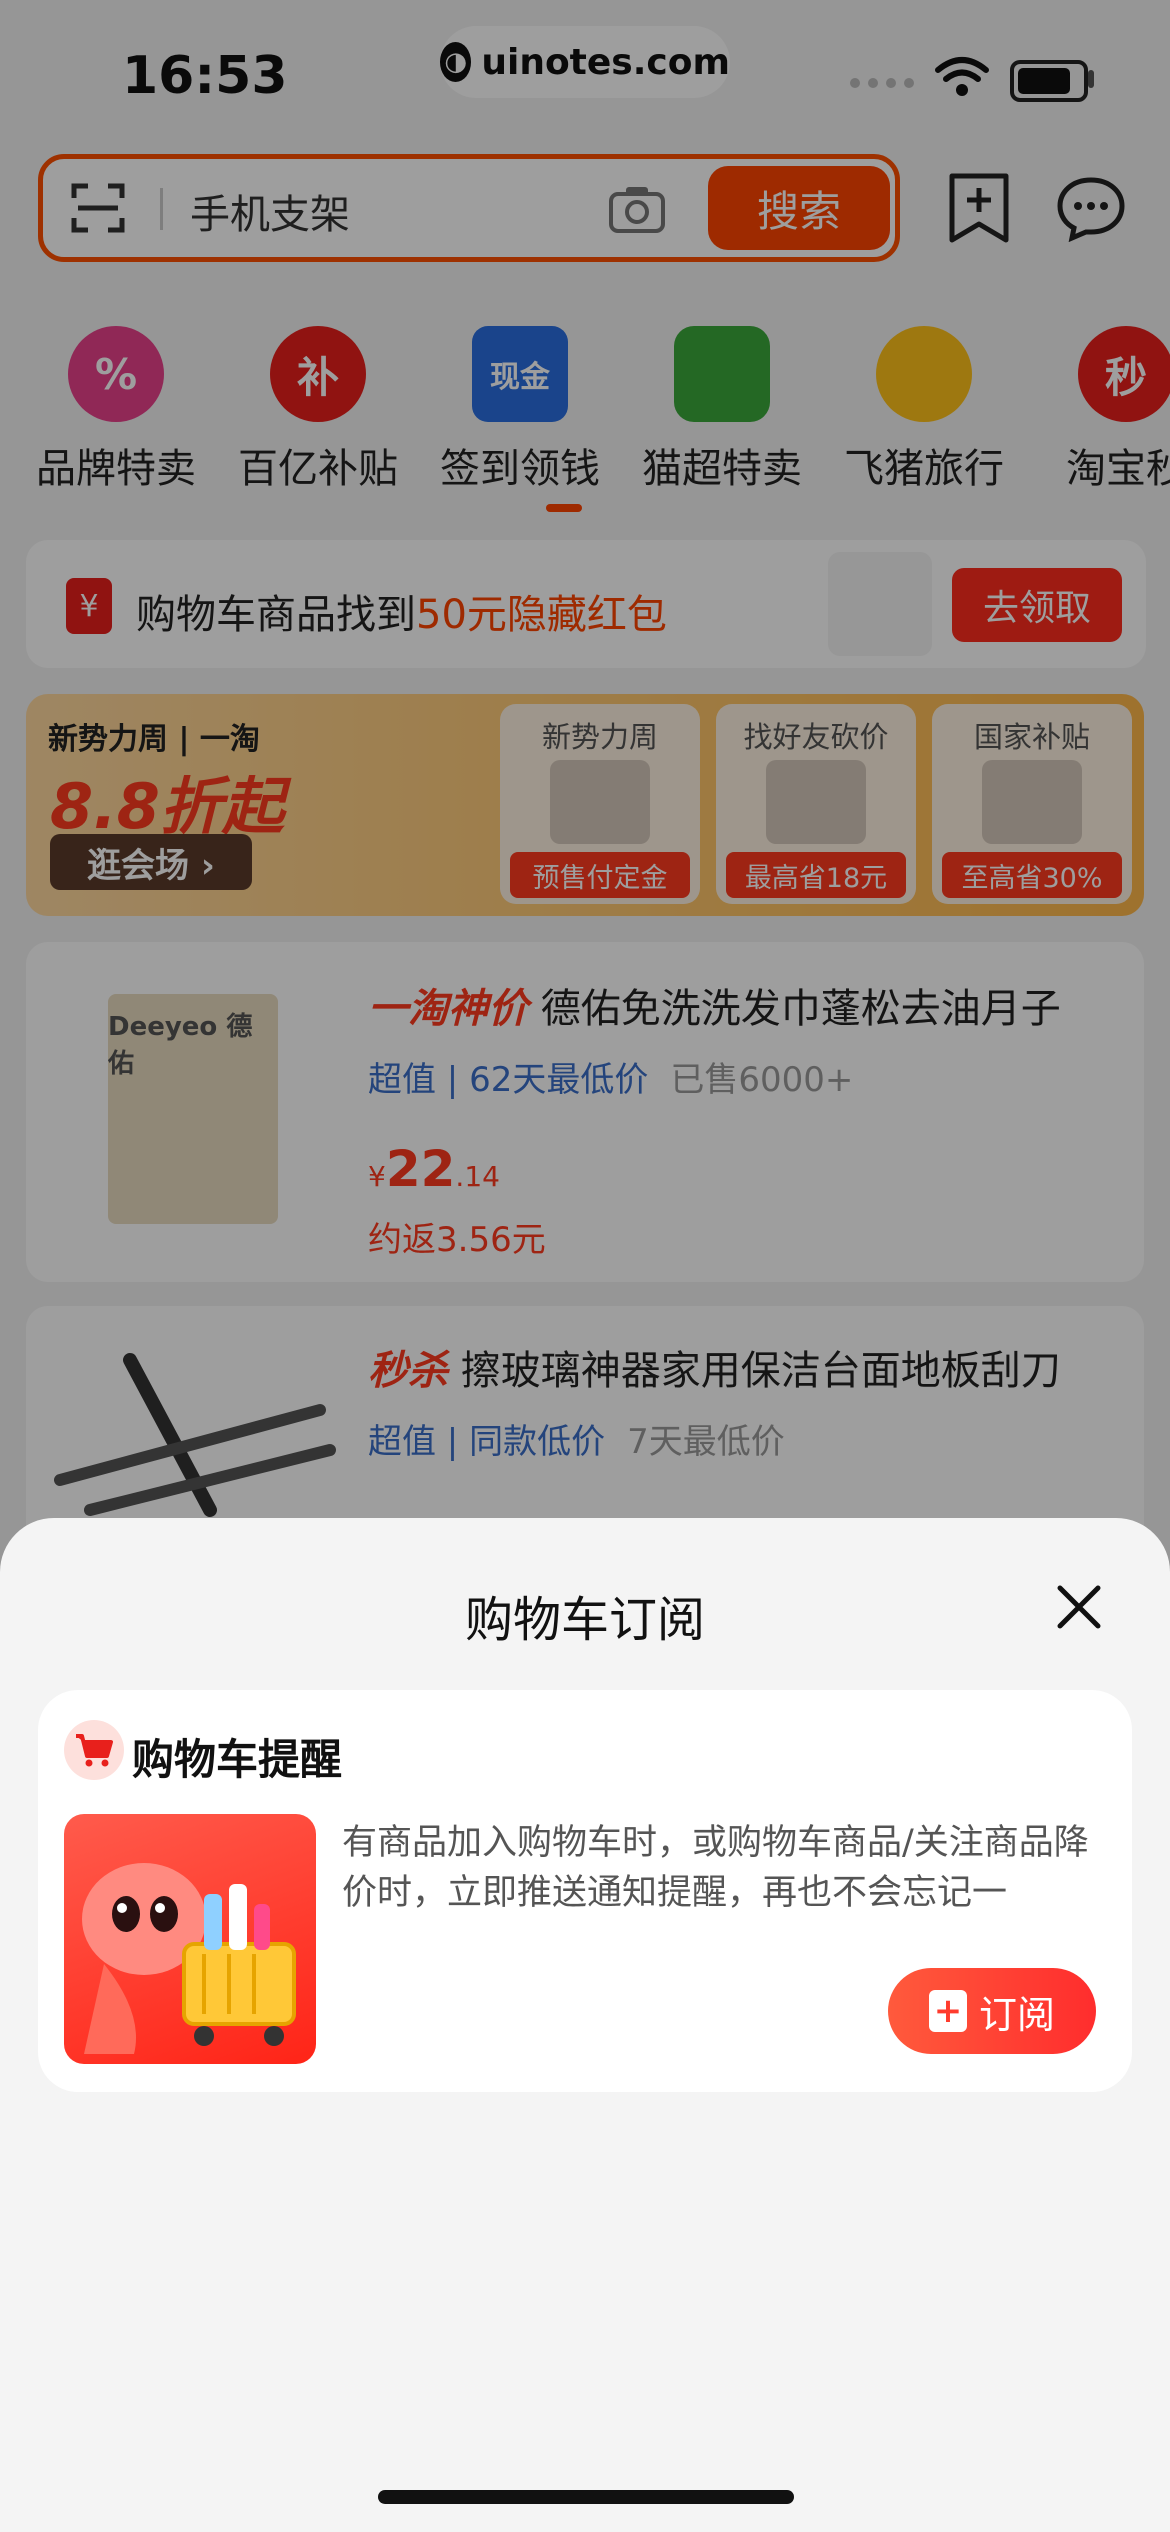 The image size is (1170, 2532). I want to click on home-indicator, so click(586, 2497).